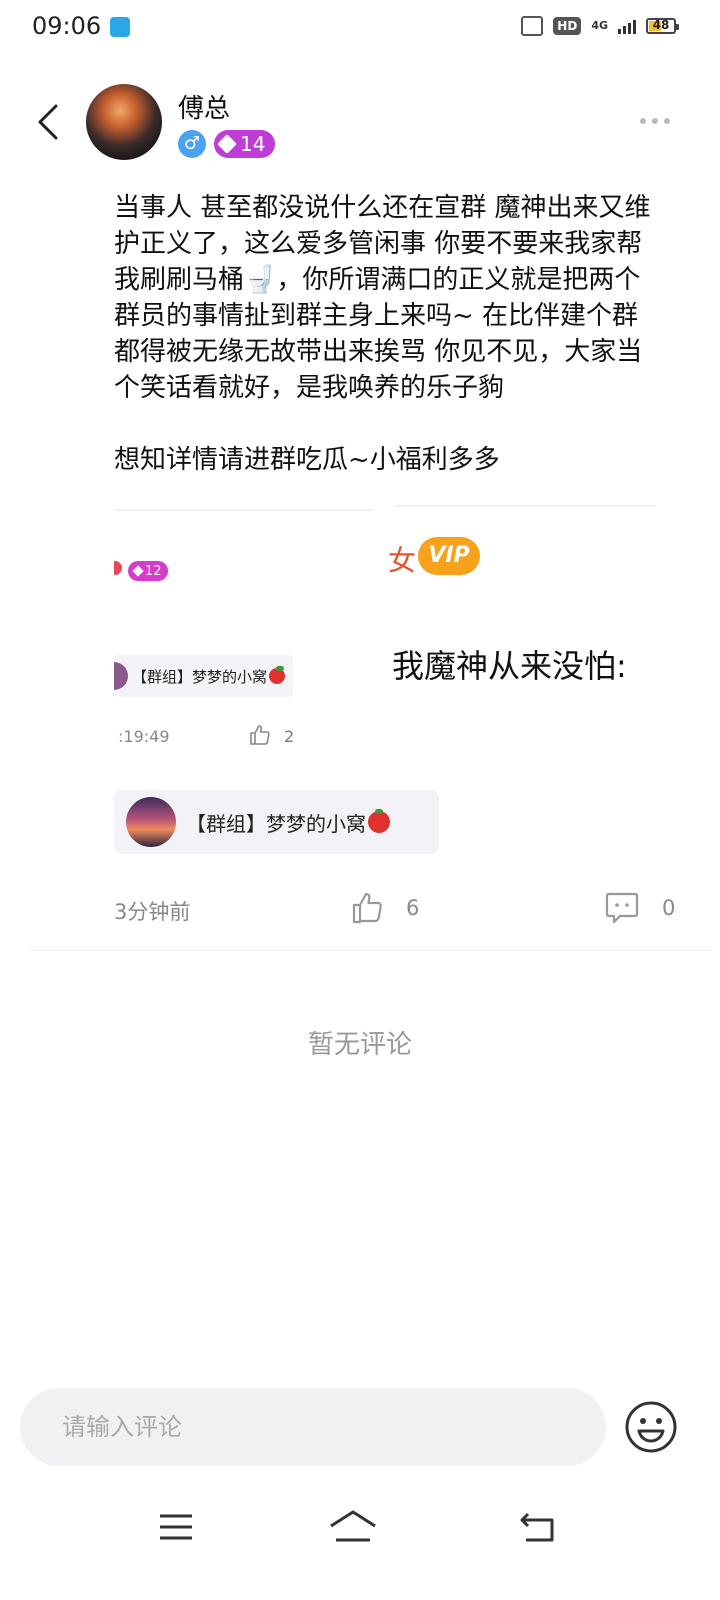 The image size is (720, 1600). I want to click on diamond-icon, so click(227, 144).